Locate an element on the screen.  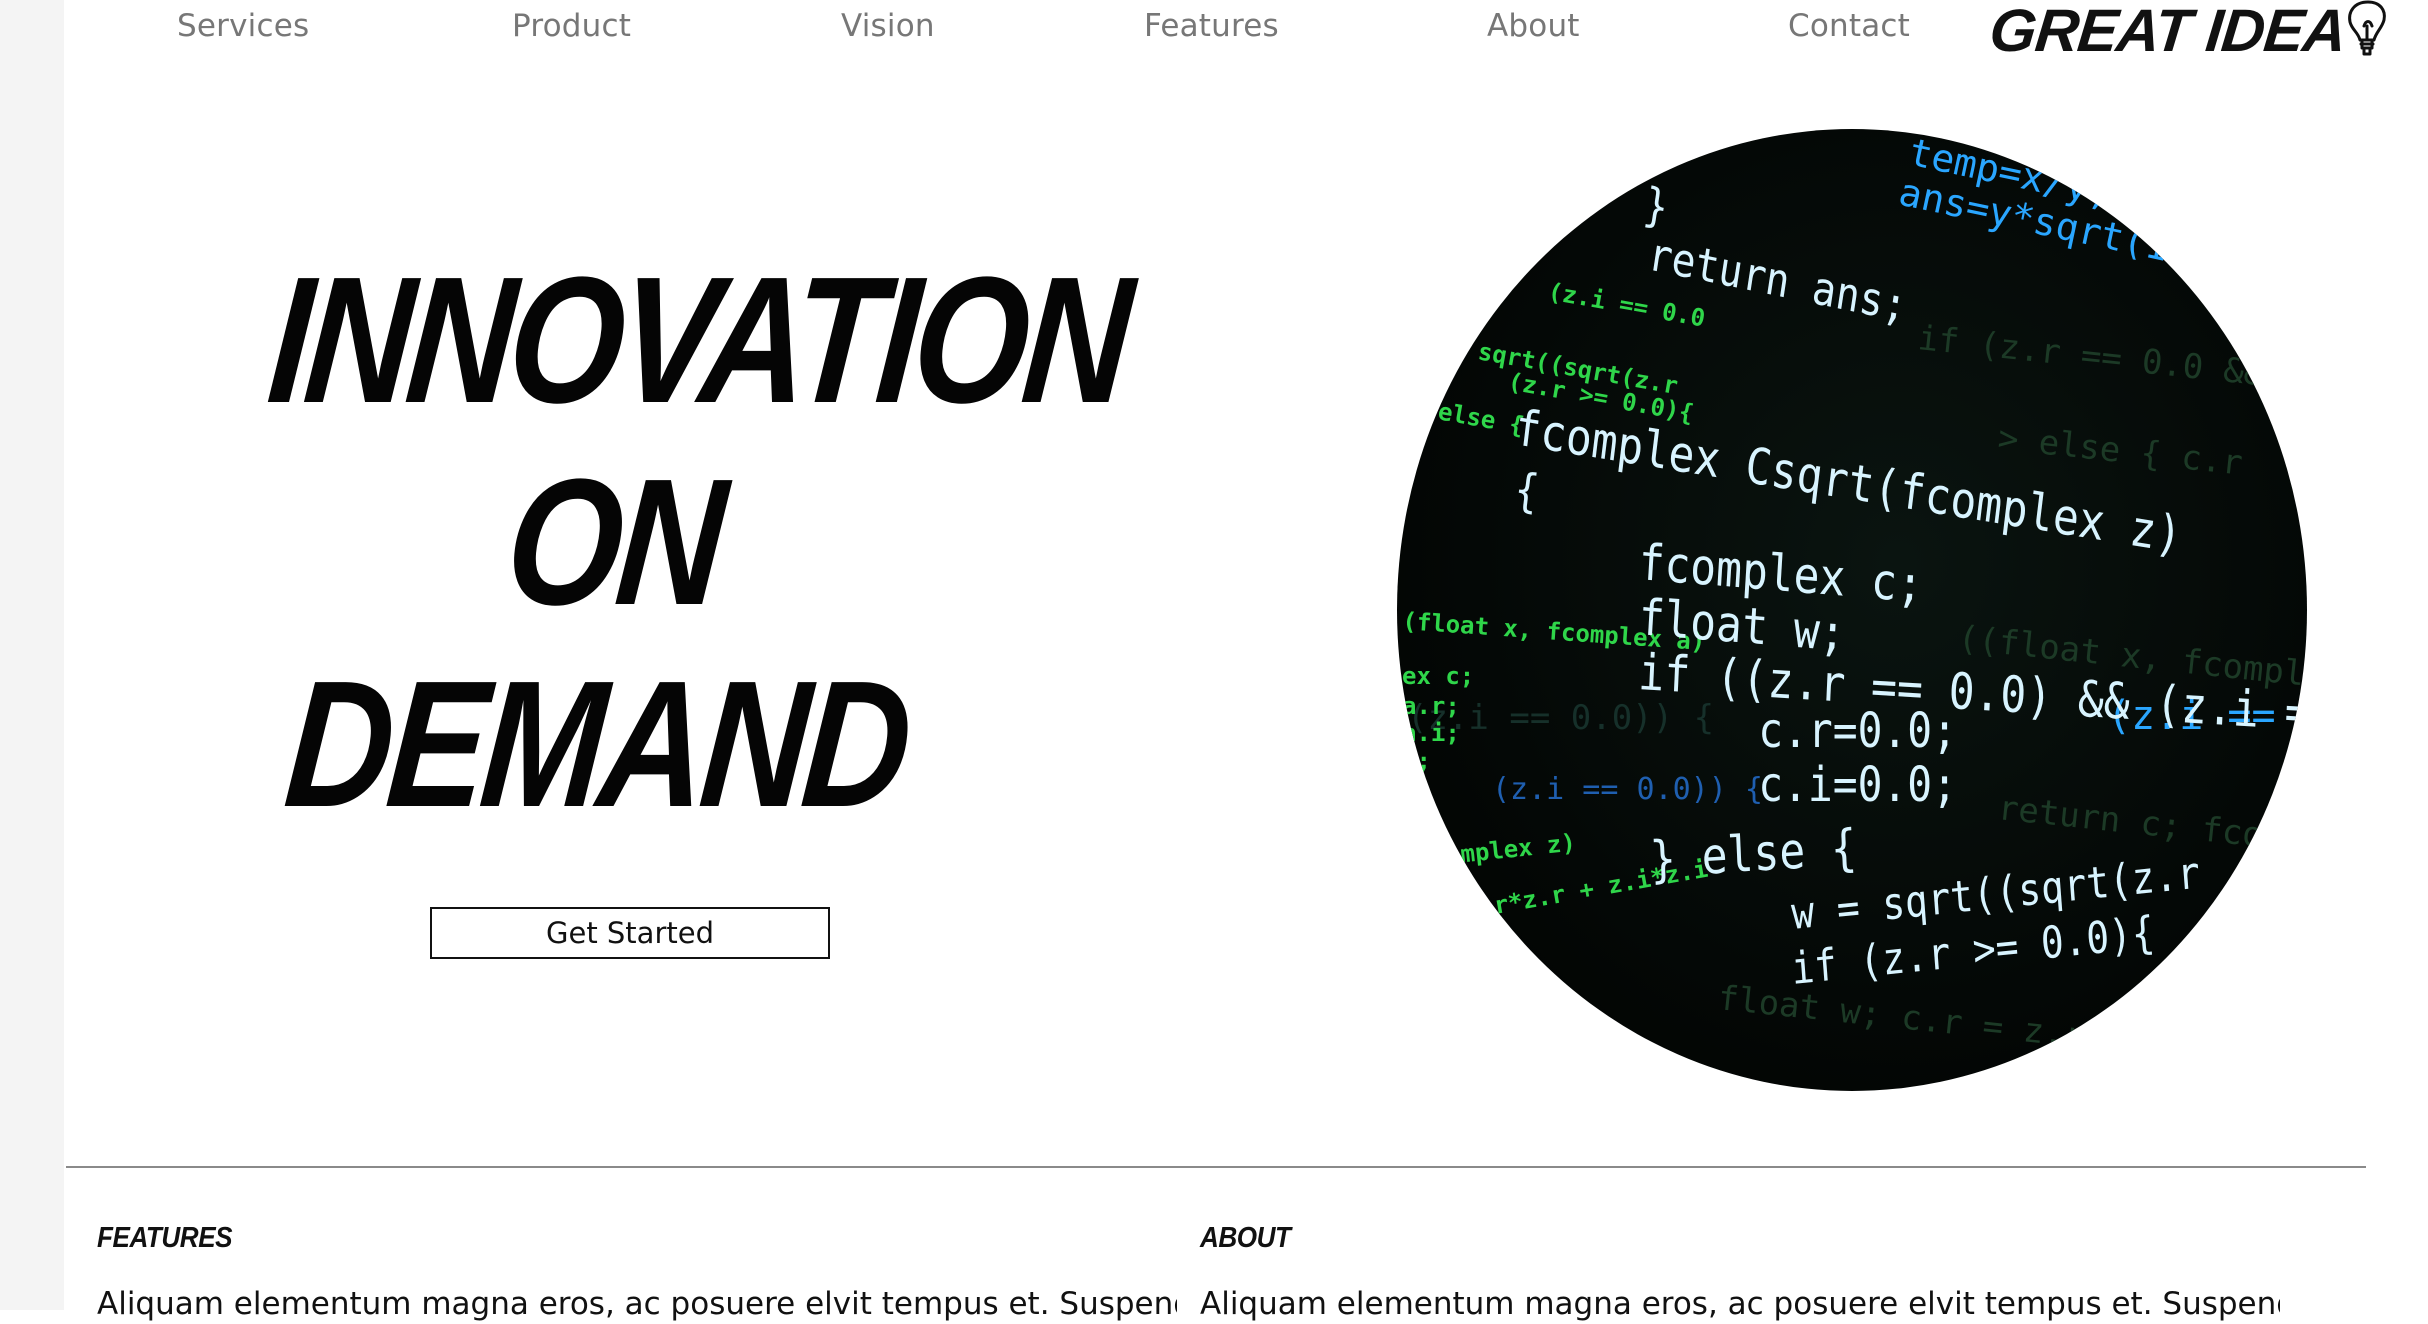
nav-link-about: About is located at coordinates (1533, 26).